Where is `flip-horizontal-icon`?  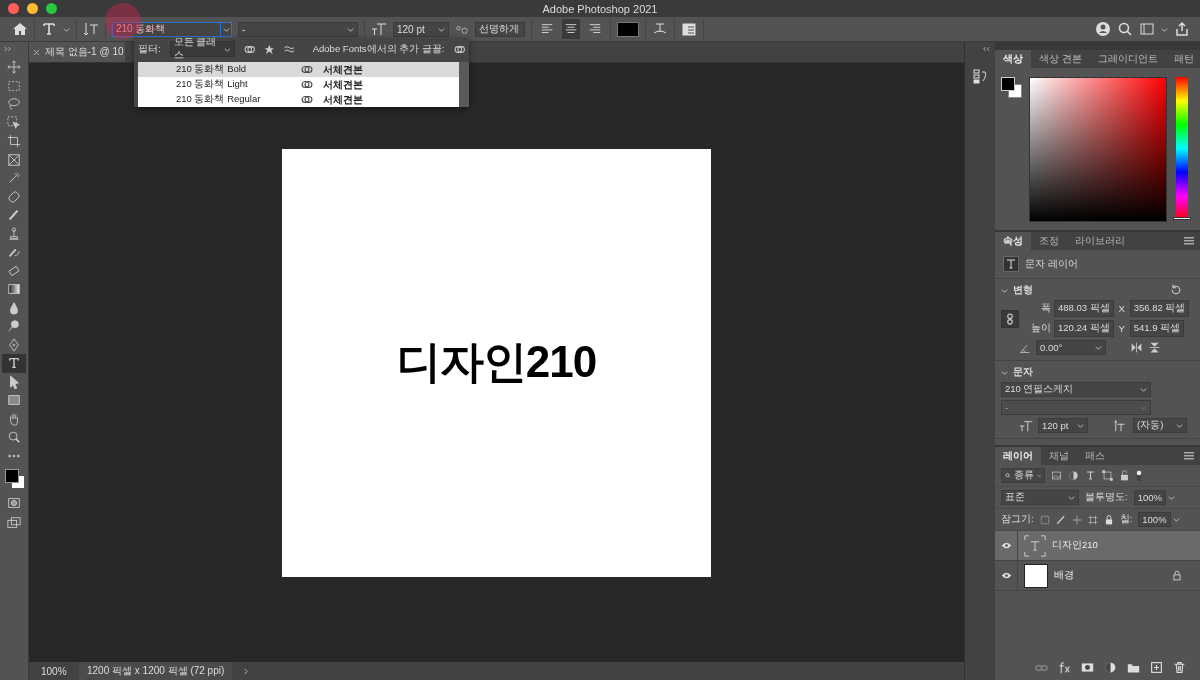
flip-horizontal-icon is located at coordinates (1136, 347).